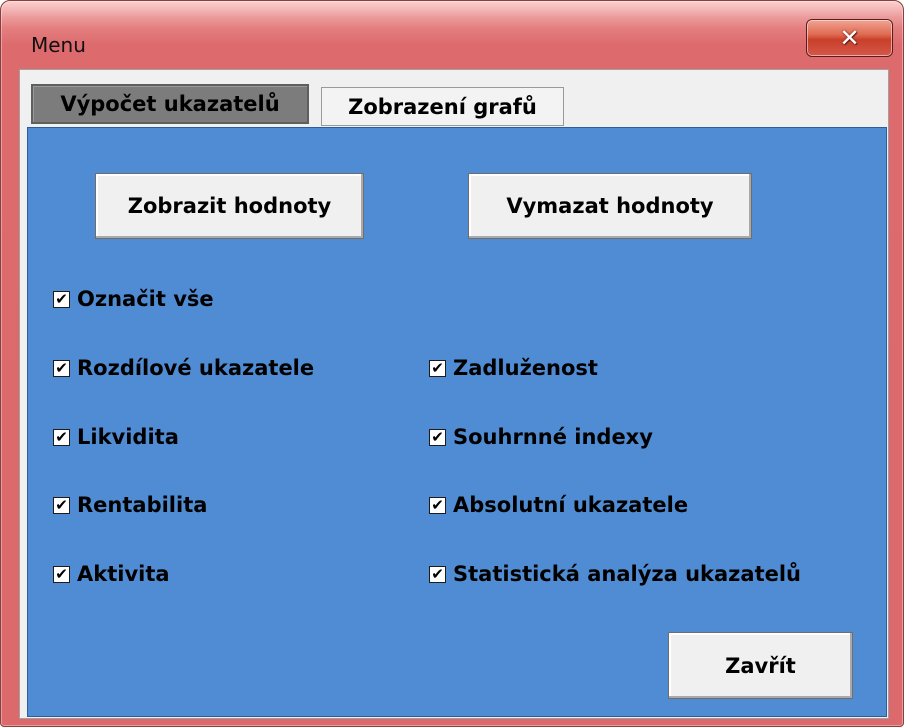 The height and width of the screenshot is (727, 904). Describe the element at coordinates (229, 206) in the screenshot. I see `show-values-button: Zobrazit hodnoty` at that location.